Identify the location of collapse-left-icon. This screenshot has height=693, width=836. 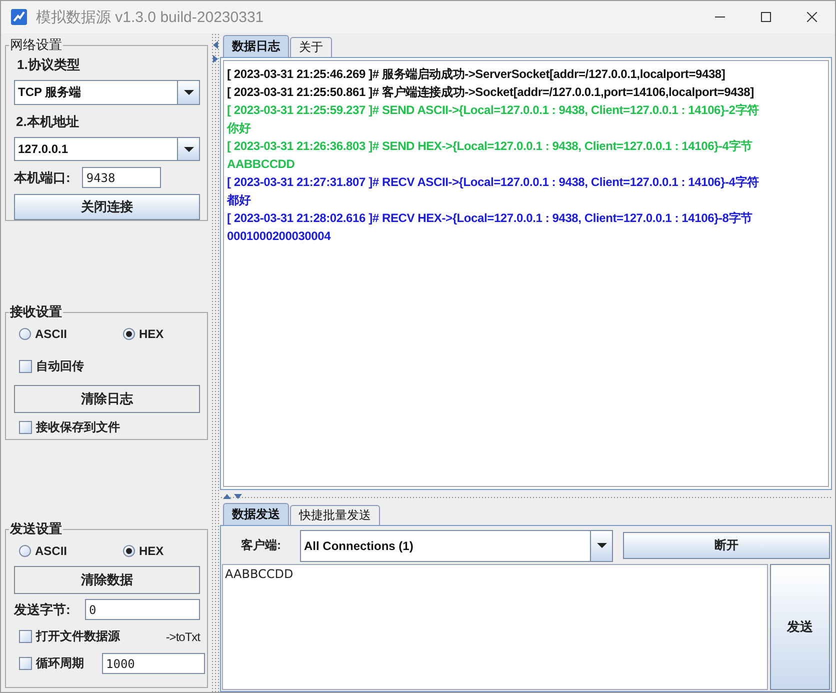
(215, 45).